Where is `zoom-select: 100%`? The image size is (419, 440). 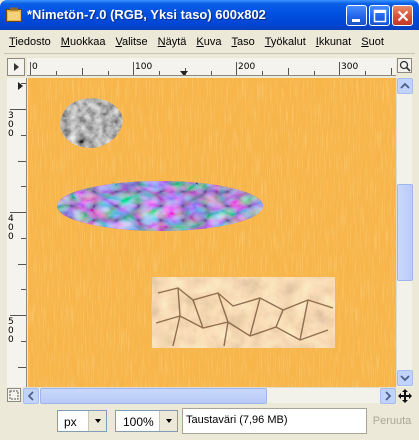 zoom-select: 100% is located at coordinates (146, 421).